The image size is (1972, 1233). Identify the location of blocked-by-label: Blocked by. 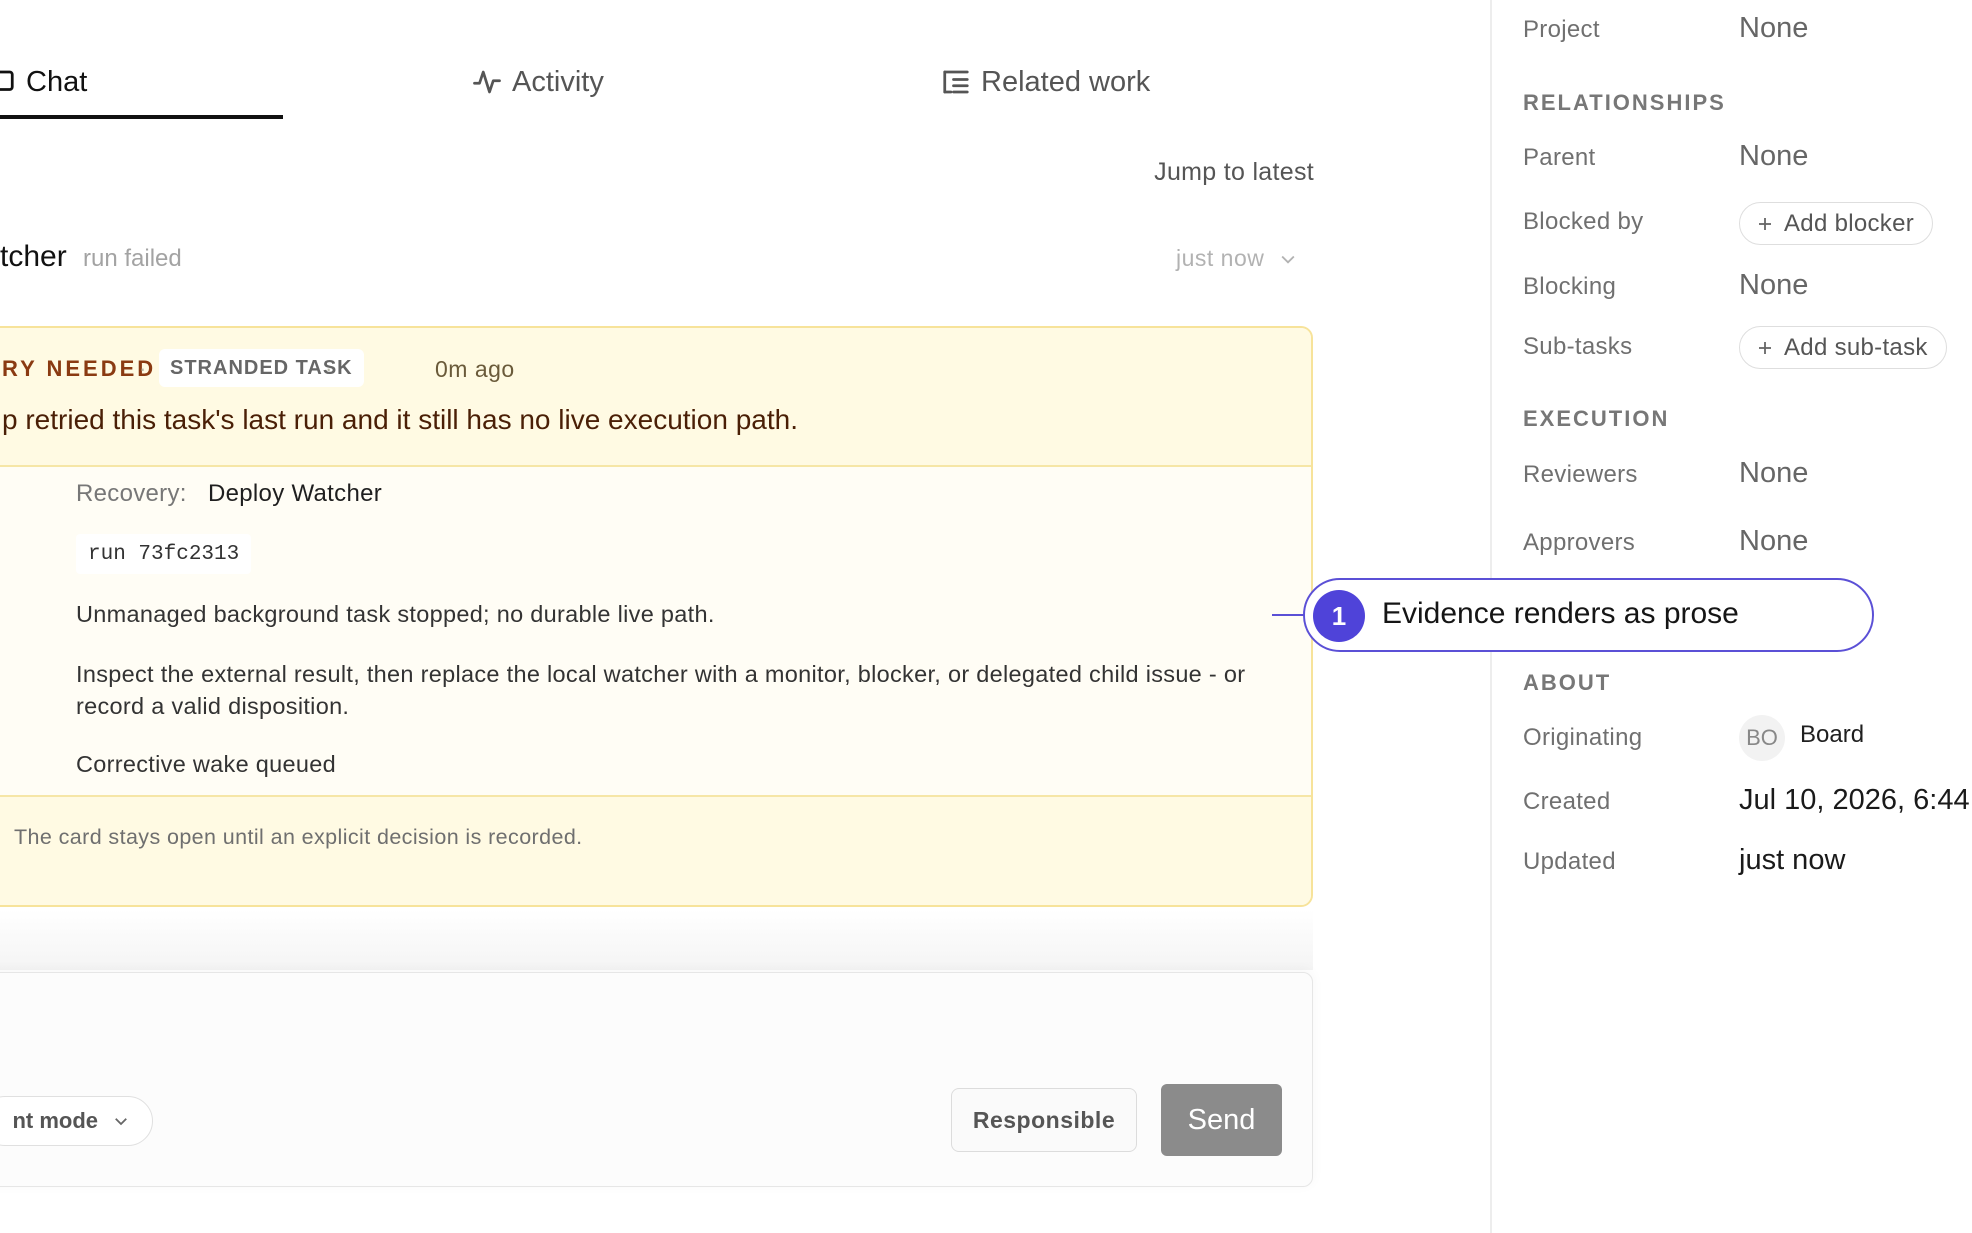
(1583, 221).